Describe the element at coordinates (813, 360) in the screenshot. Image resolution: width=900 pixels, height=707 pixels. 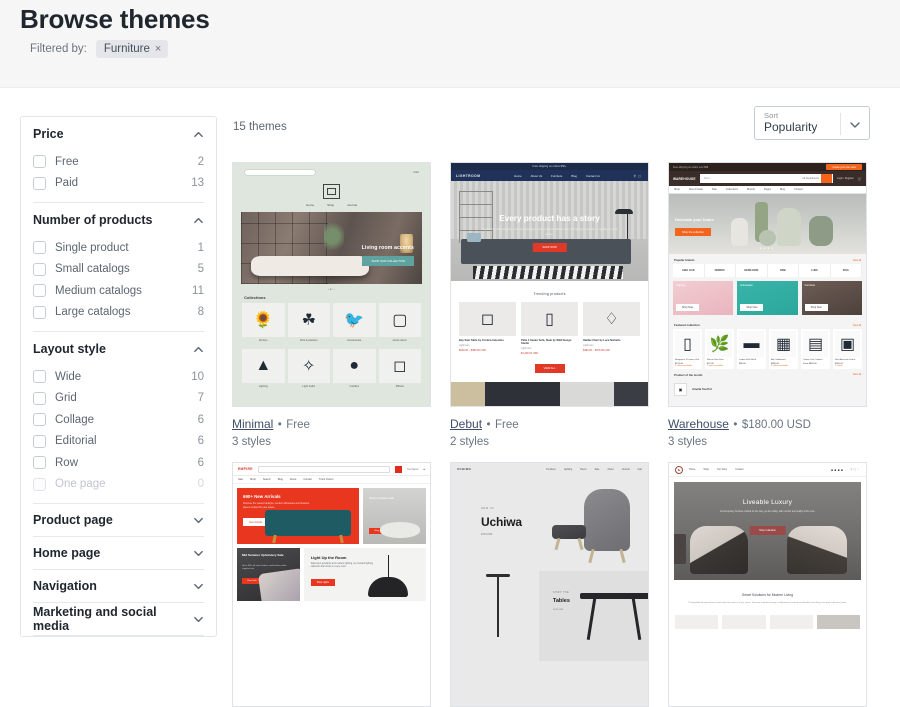
I see `product-name: Timber Oak Cabinet` at that location.